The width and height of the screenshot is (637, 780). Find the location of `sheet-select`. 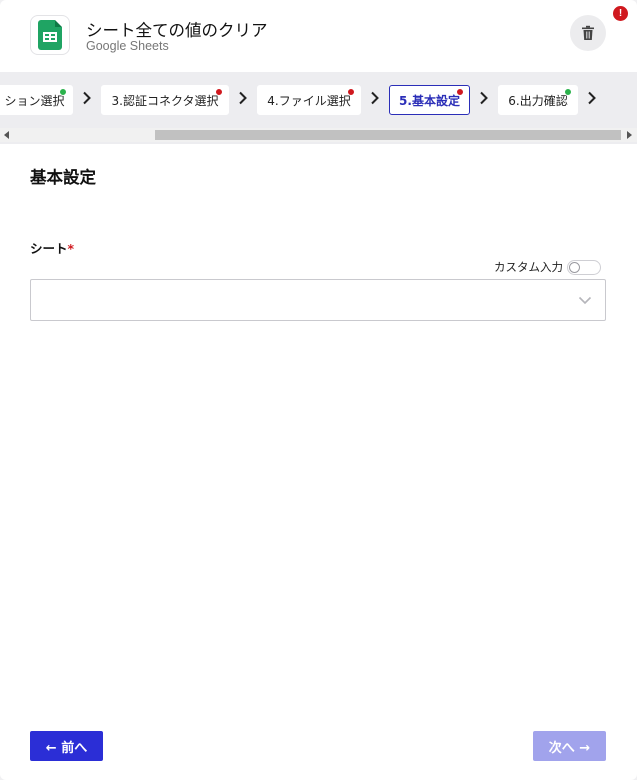

sheet-select is located at coordinates (318, 300).